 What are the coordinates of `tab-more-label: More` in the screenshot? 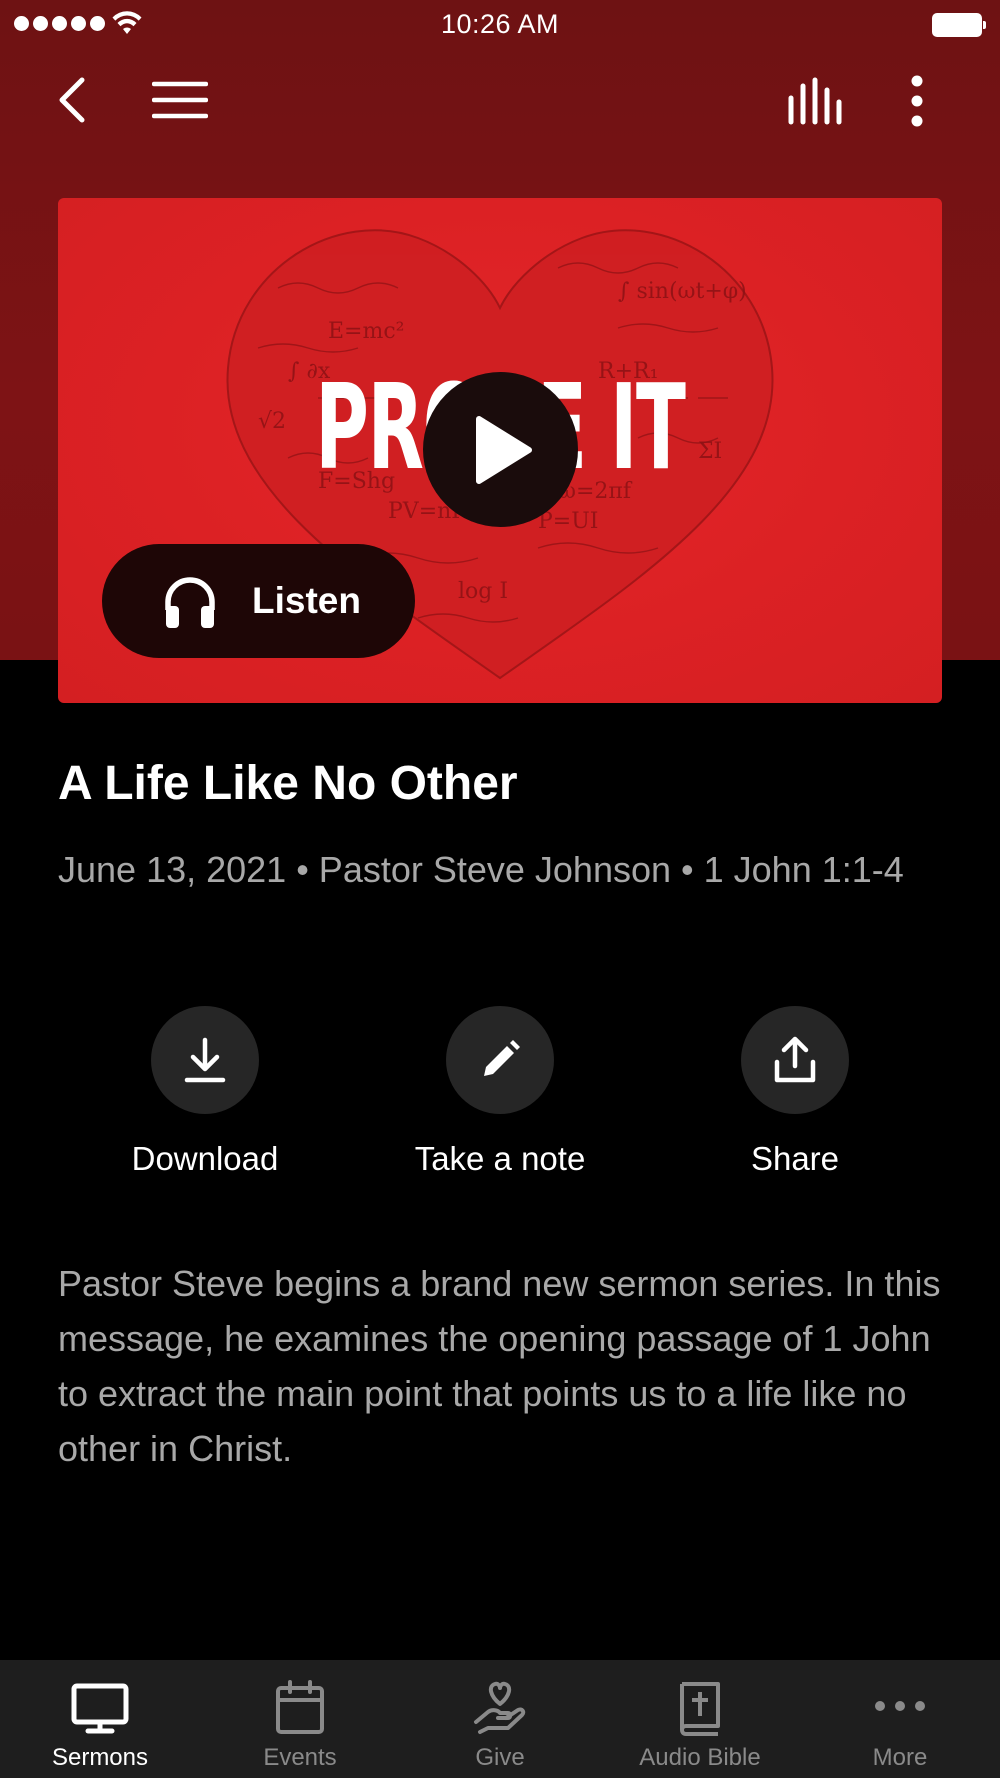 It's located at (900, 1757).